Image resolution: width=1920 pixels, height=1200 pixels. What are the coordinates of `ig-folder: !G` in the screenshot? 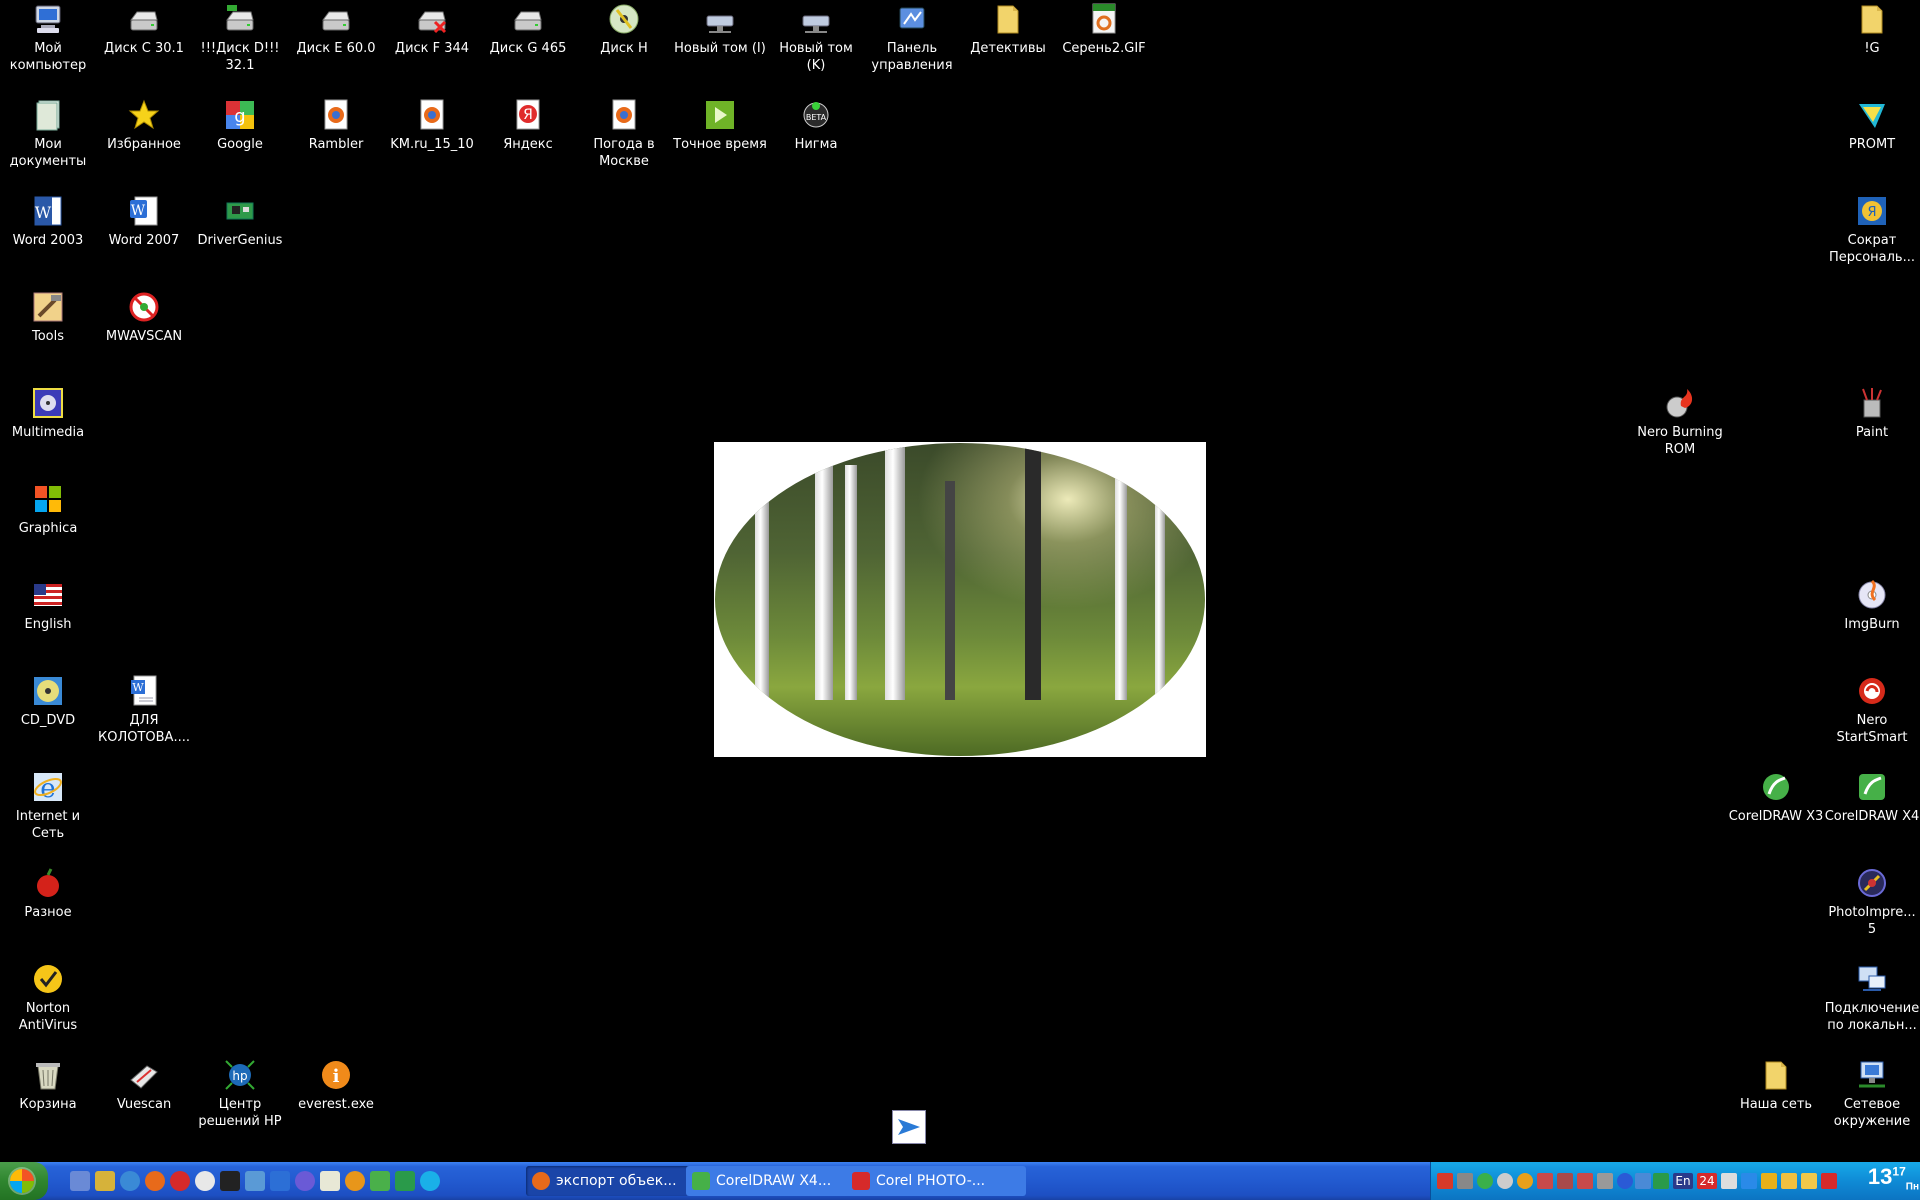 It's located at (1872, 28).